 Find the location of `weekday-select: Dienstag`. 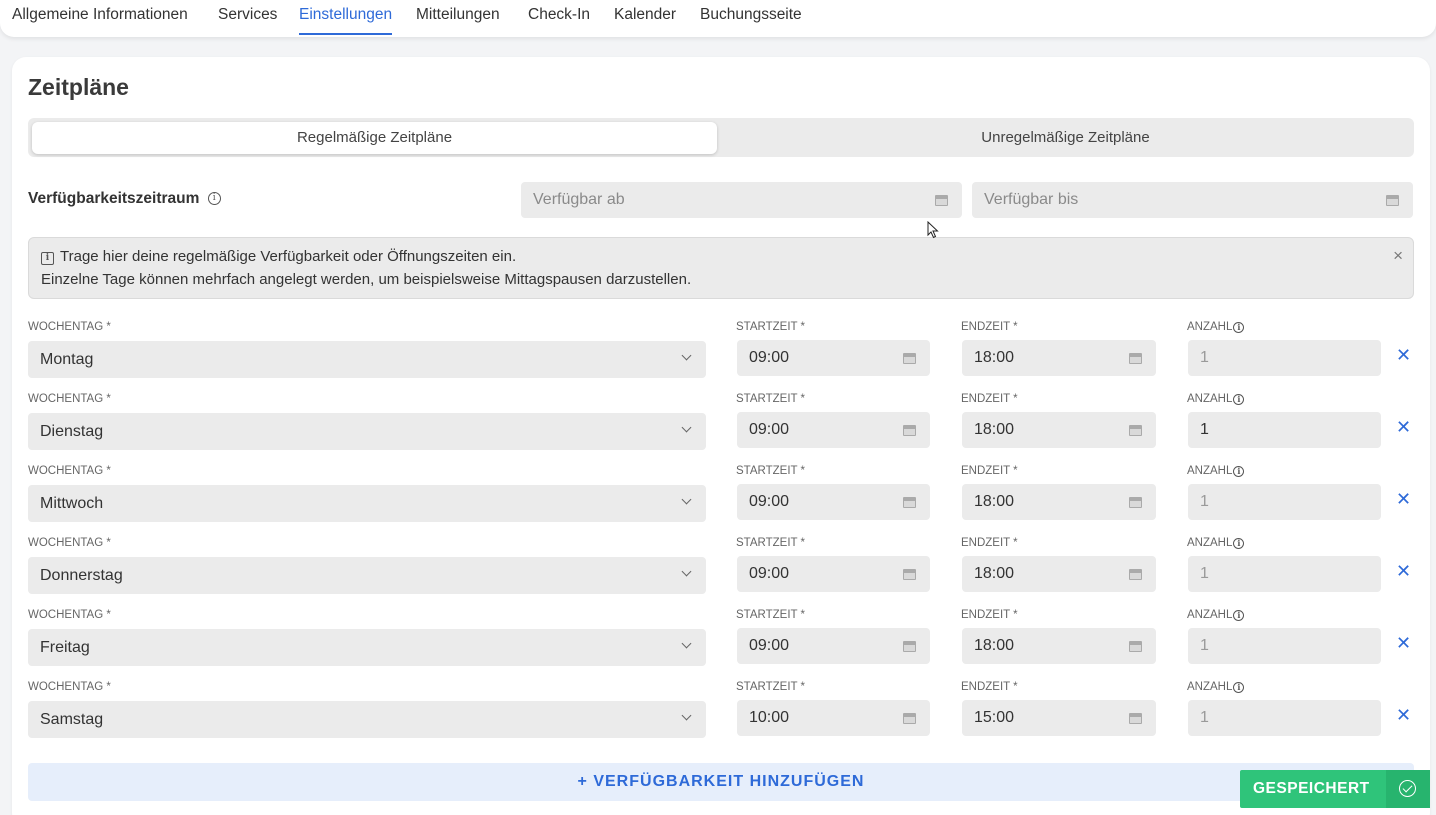

weekday-select: Dienstag is located at coordinates (367, 431).